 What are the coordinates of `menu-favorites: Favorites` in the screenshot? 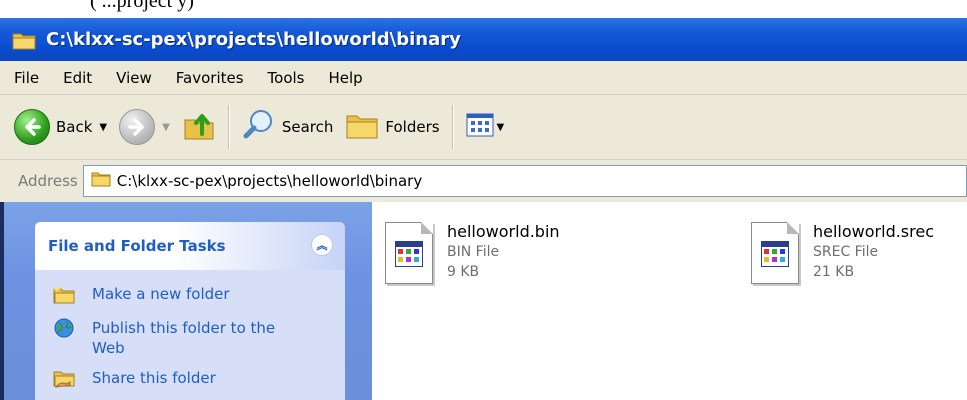 It's located at (210, 78).